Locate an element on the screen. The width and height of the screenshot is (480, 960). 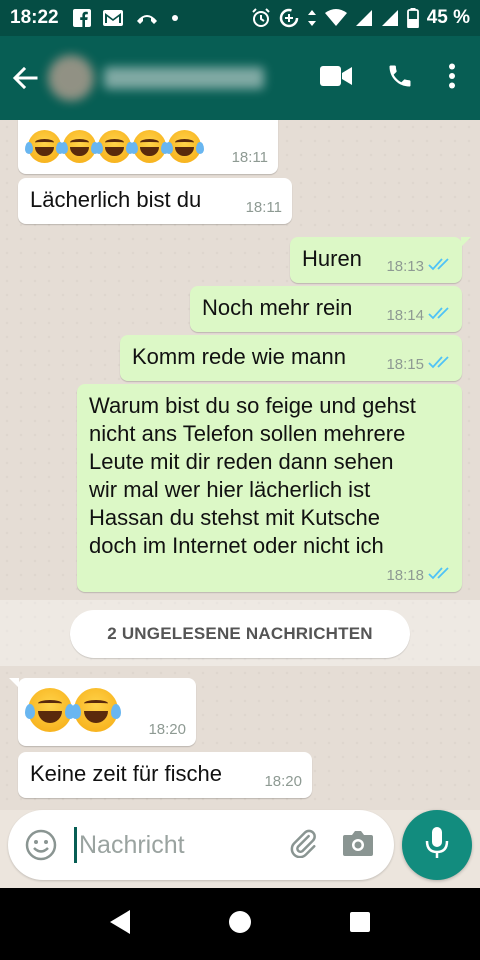
video-call-icon is located at coordinates (336, 78).